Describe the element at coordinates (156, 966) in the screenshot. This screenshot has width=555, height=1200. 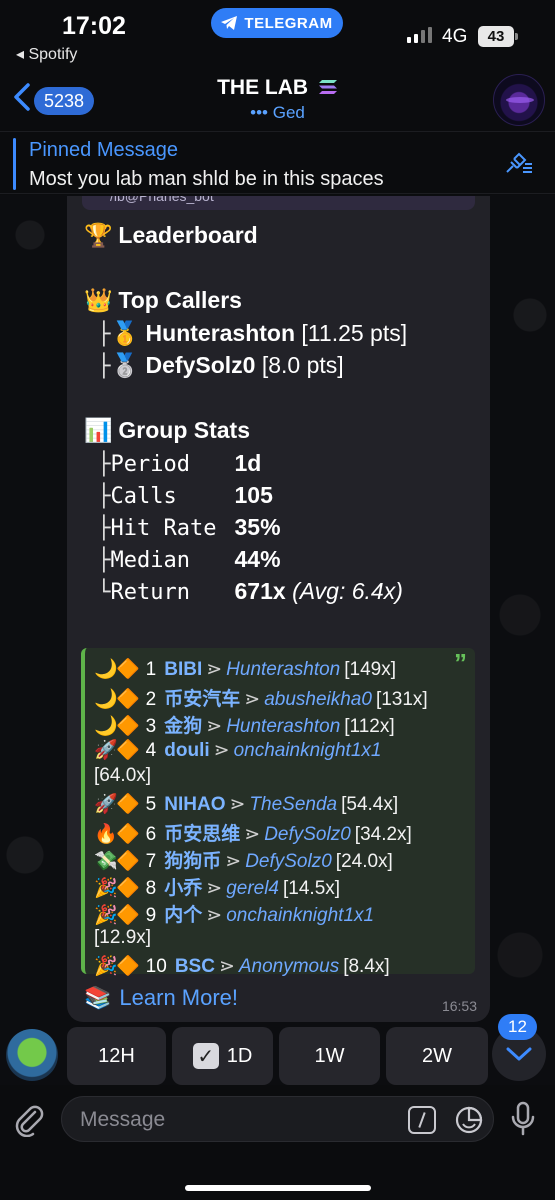
I see `rank-number: 10` at that location.